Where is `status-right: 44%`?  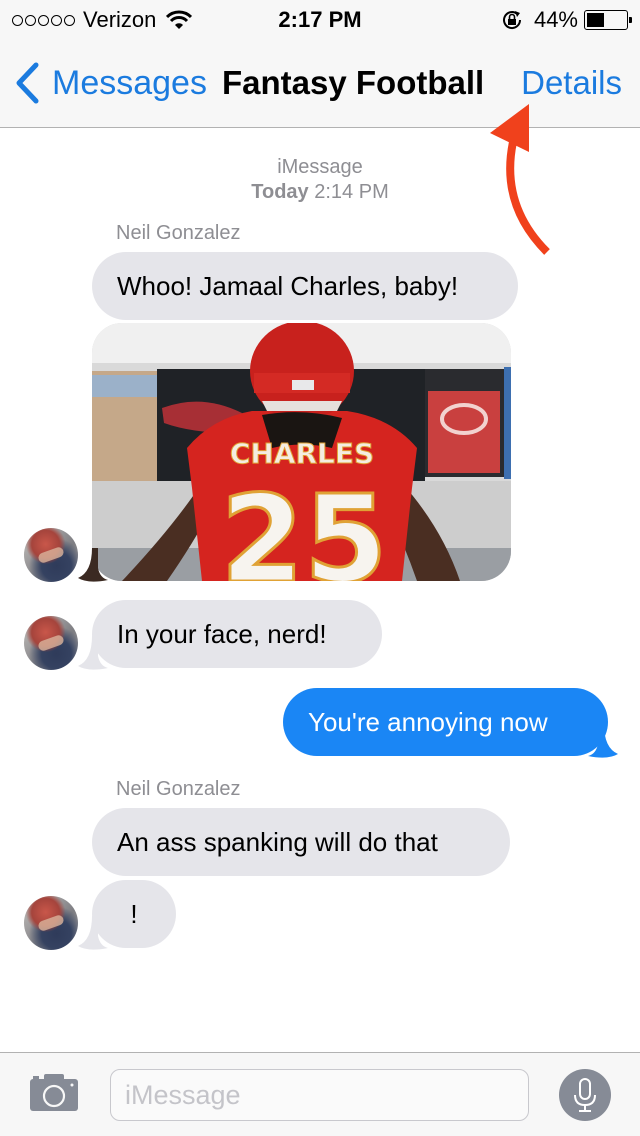 status-right: 44% is located at coordinates (566, 20).